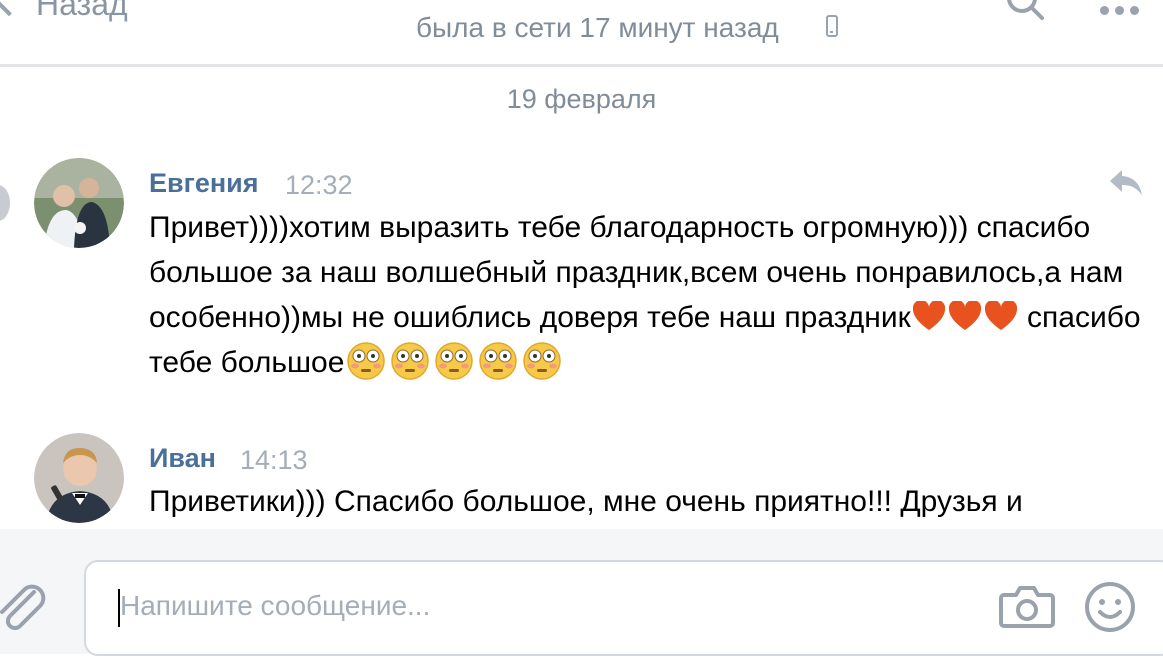 This screenshot has height=656, width=1163. Describe the element at coordinates (1024, 10) in the screenshot. I see `search-icon` at that location.